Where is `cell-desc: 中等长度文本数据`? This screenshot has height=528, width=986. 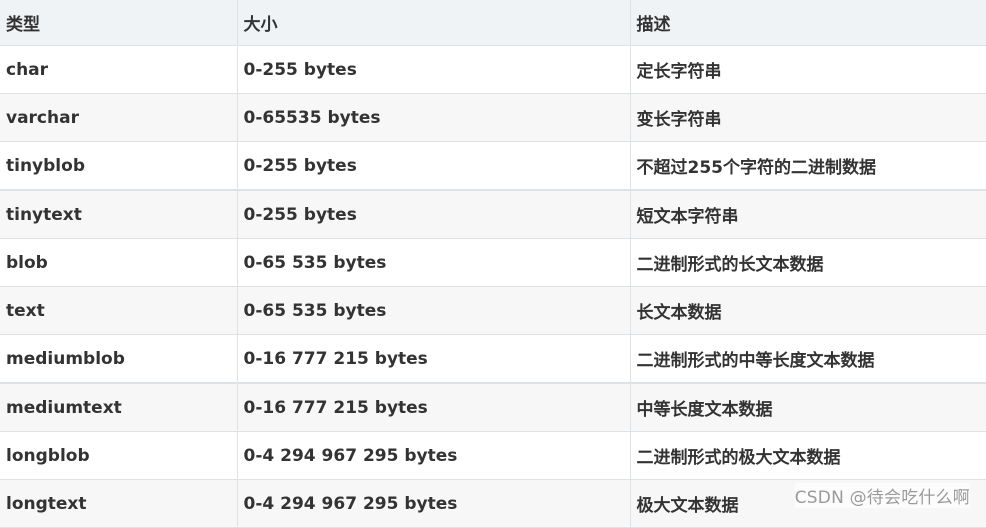
cell-desc: 中等长度文本数据 is located at coordinates (808, 407).